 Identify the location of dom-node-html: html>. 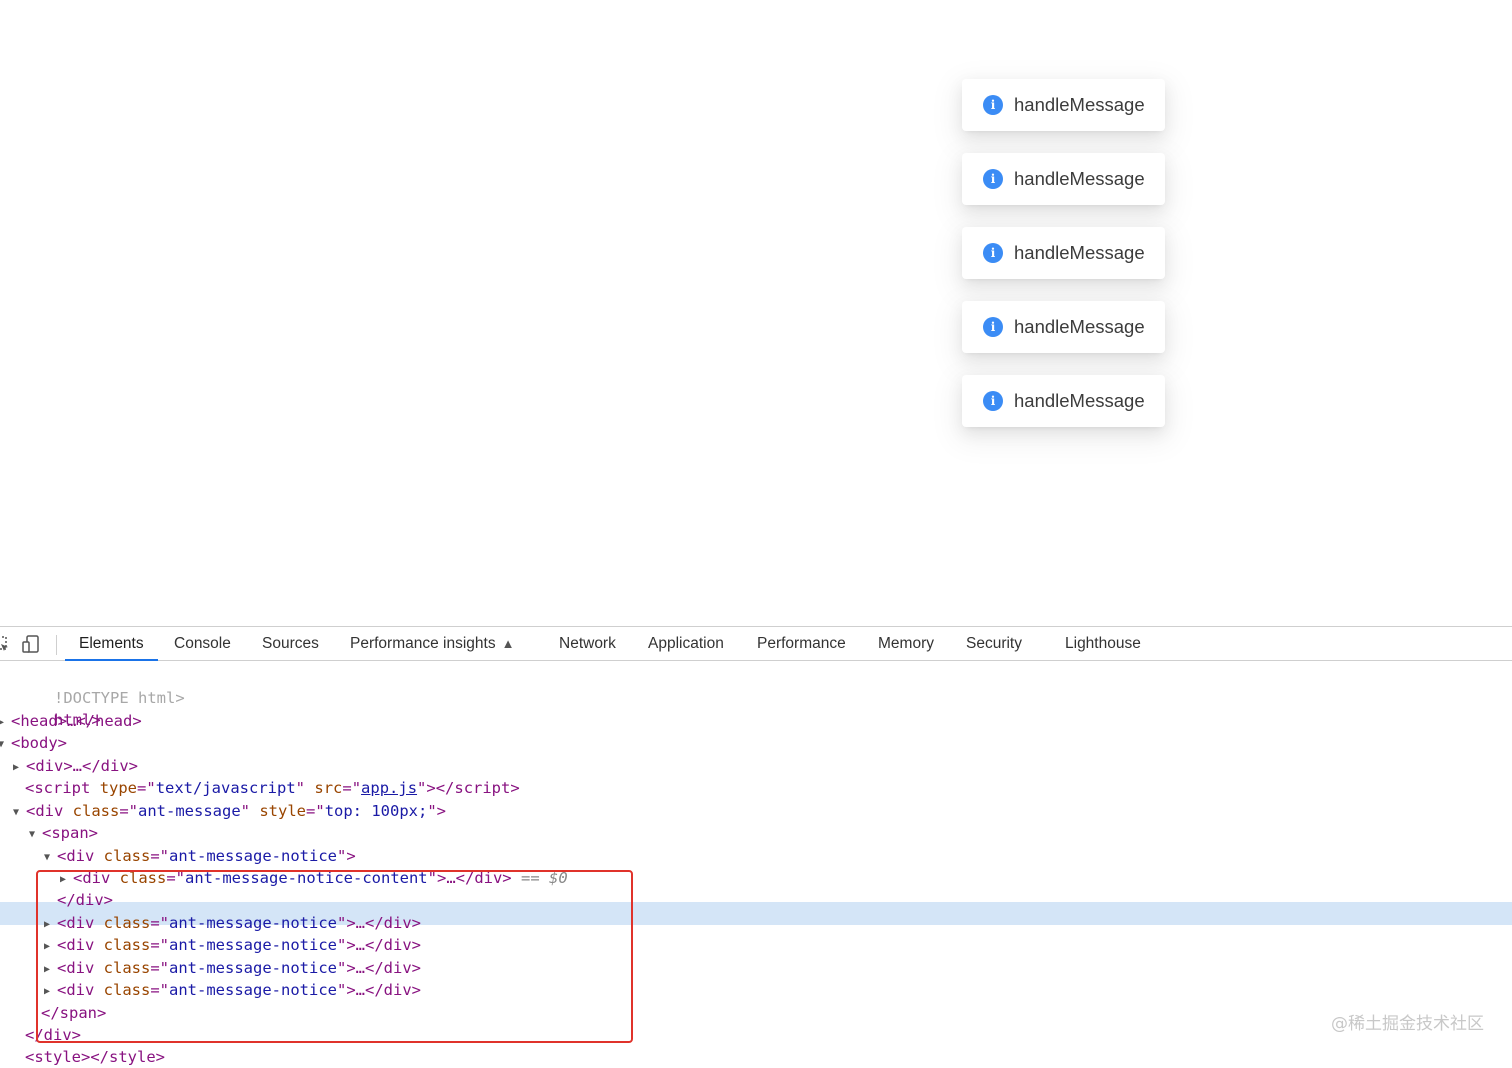
(50, 708).